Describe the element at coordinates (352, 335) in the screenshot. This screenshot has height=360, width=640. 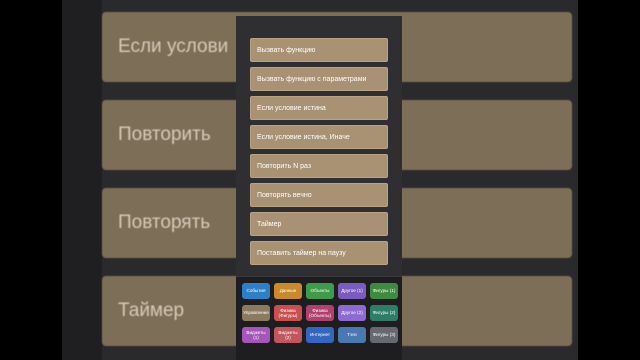
I see `category-button: Тэги` at that location.